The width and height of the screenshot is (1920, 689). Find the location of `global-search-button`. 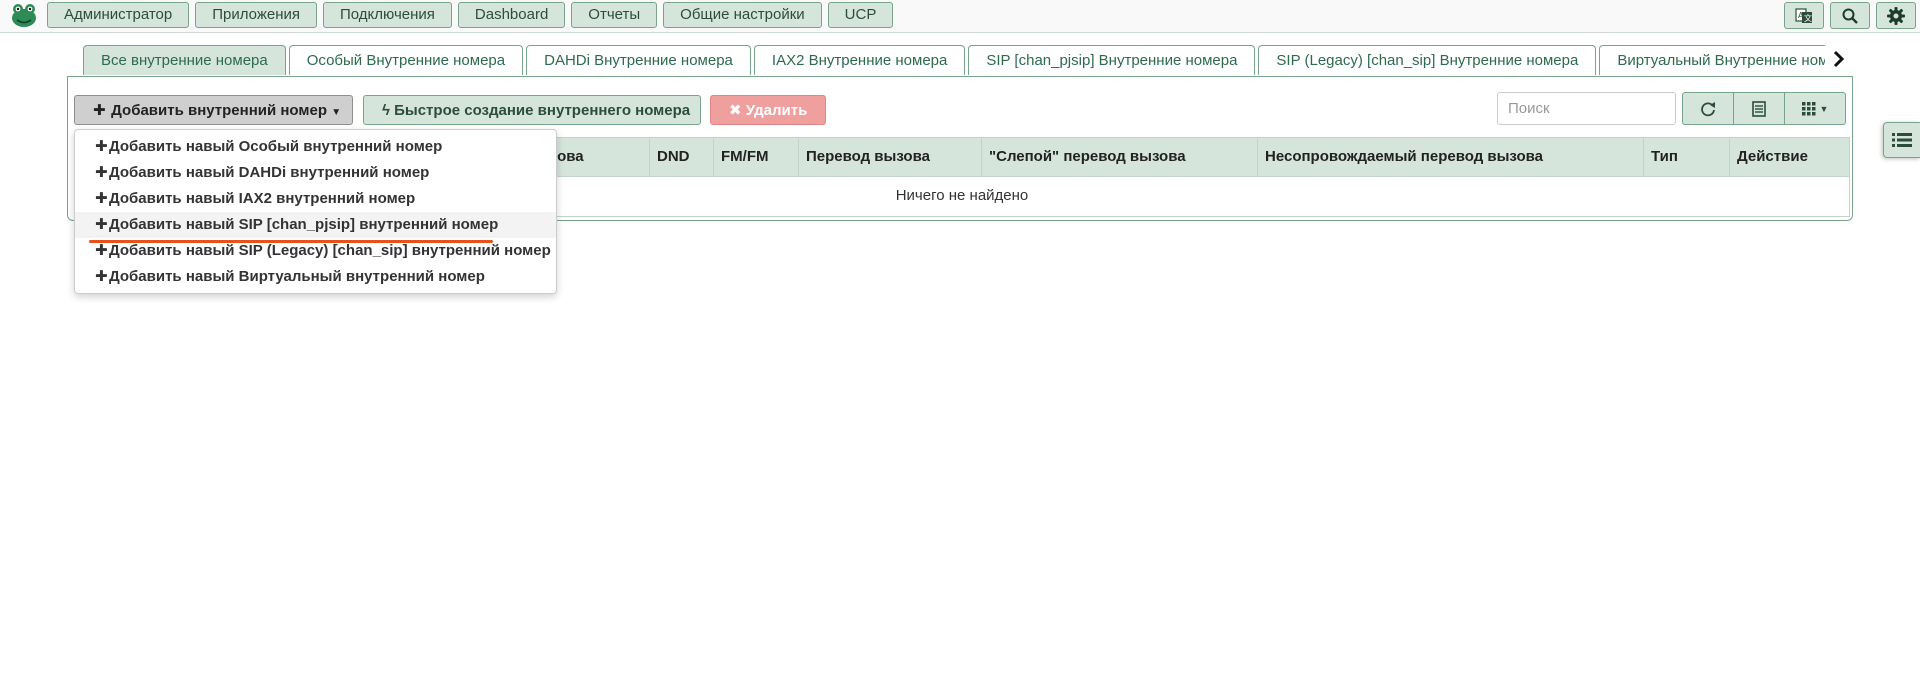

global-search-button is located at coordinates (1850, 15).